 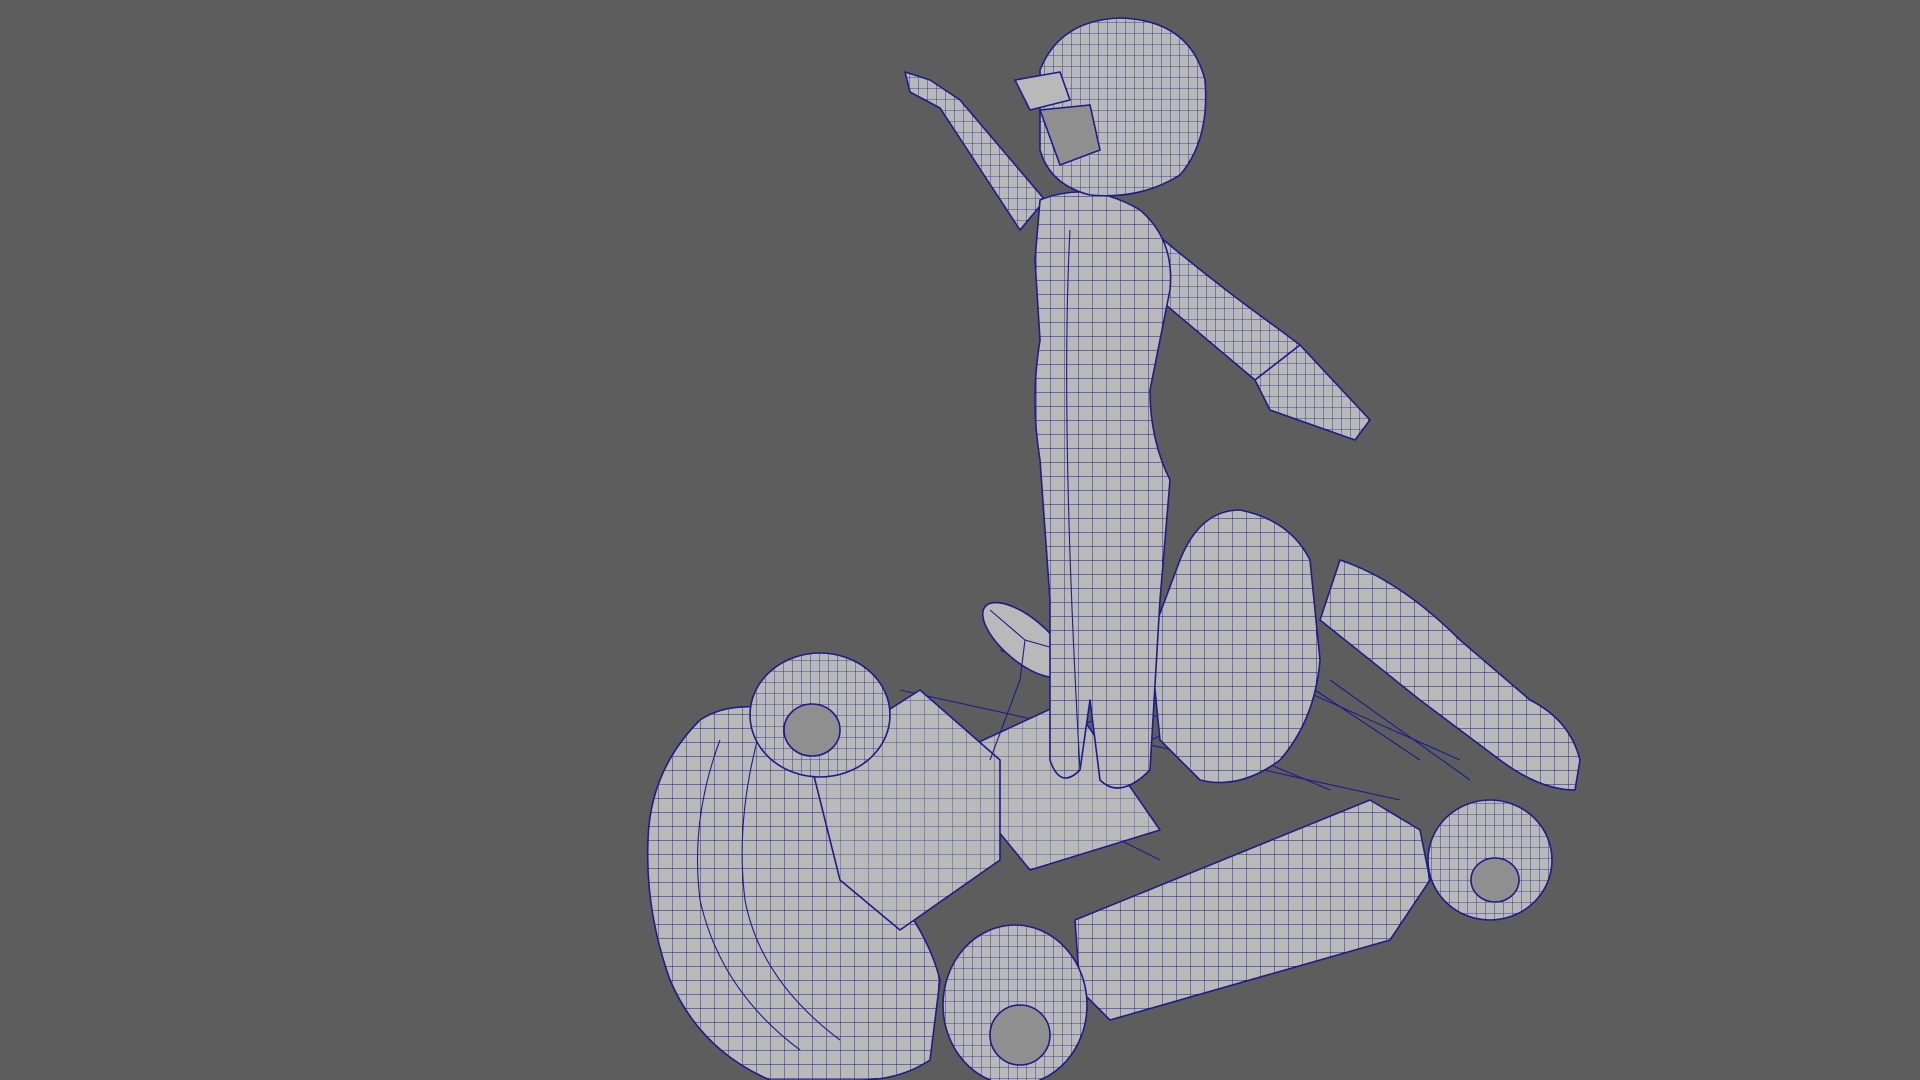 What do you see at coordinates (1235, 646) in the screenshot?
I see `kart-seat` at bounding box center [1235, 646].